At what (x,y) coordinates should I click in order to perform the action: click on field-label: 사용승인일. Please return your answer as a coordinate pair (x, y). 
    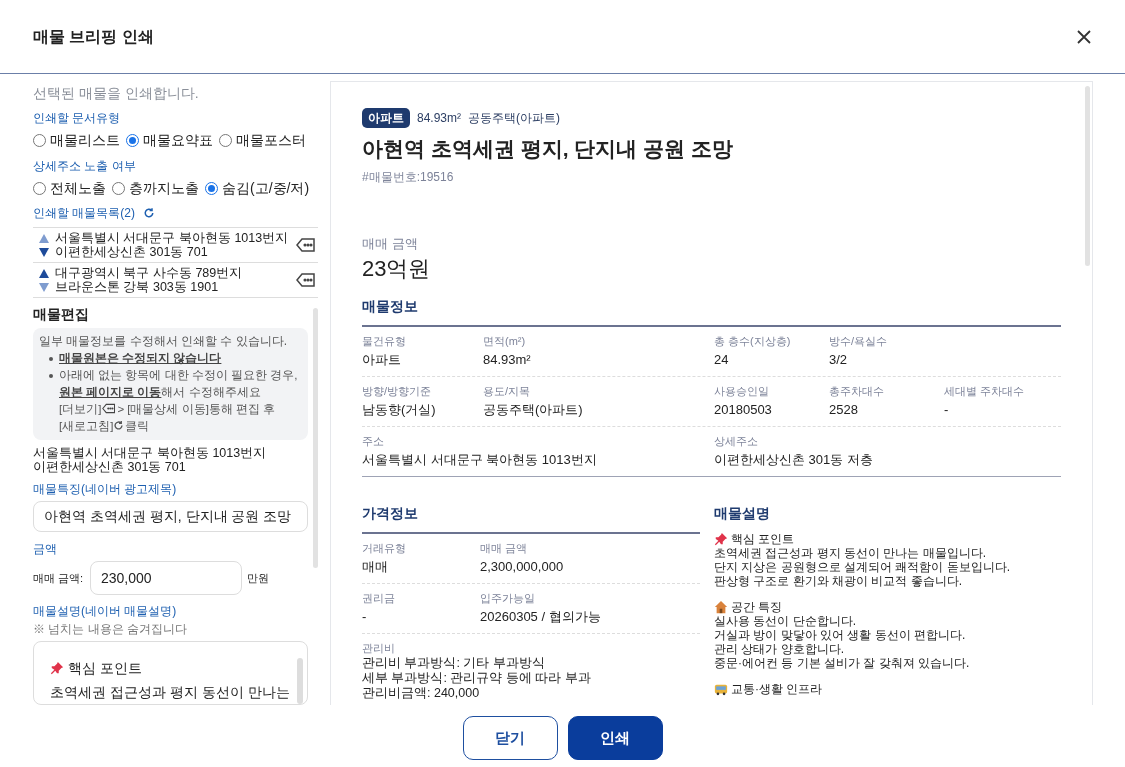
    Looking at the image, I should click on (742, 391).